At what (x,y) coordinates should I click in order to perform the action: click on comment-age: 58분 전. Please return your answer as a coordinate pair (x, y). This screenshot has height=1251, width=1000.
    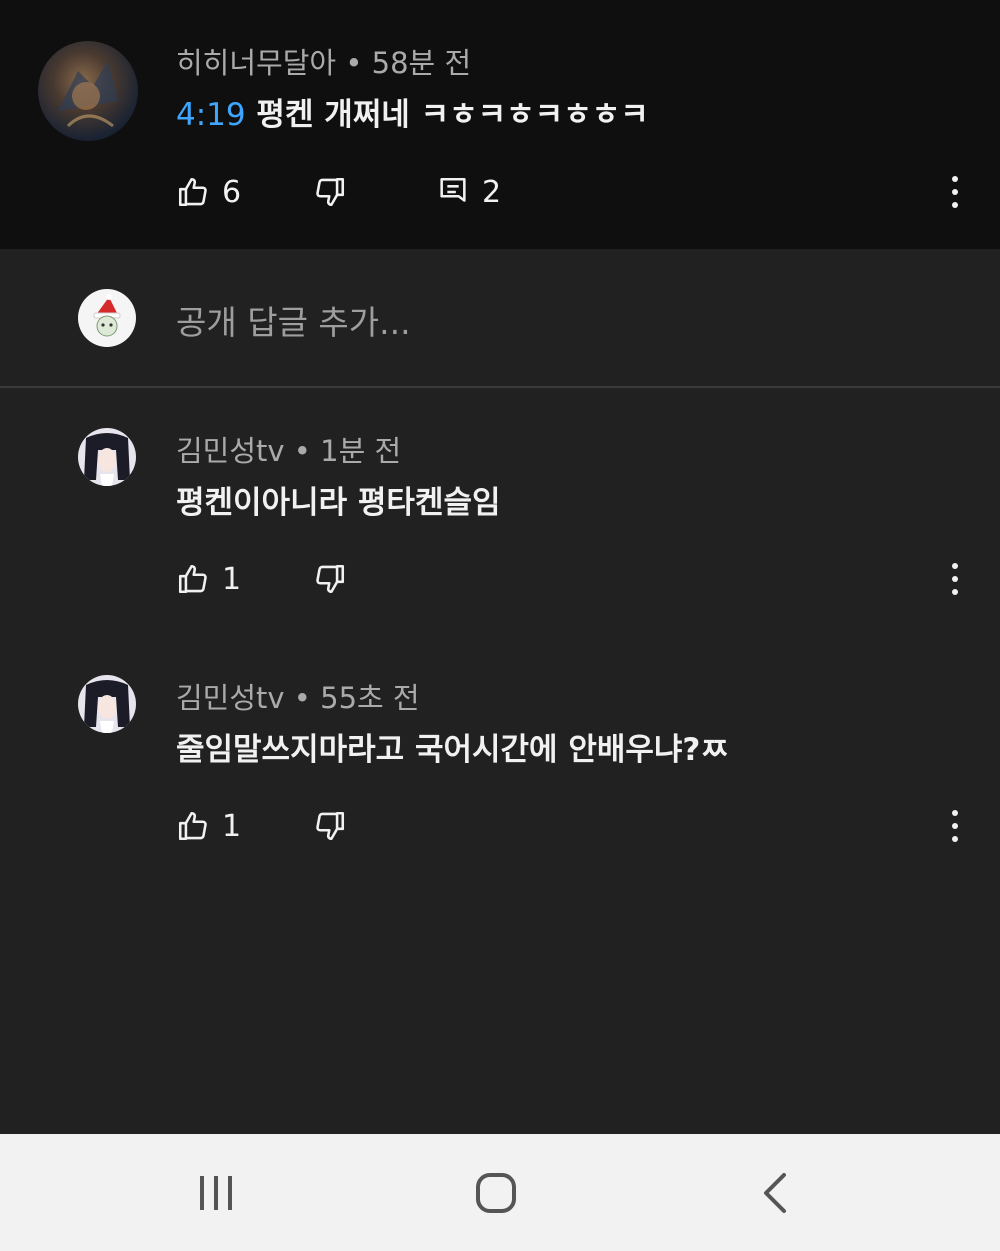
    Looking at the image, I should click on (421, 63).